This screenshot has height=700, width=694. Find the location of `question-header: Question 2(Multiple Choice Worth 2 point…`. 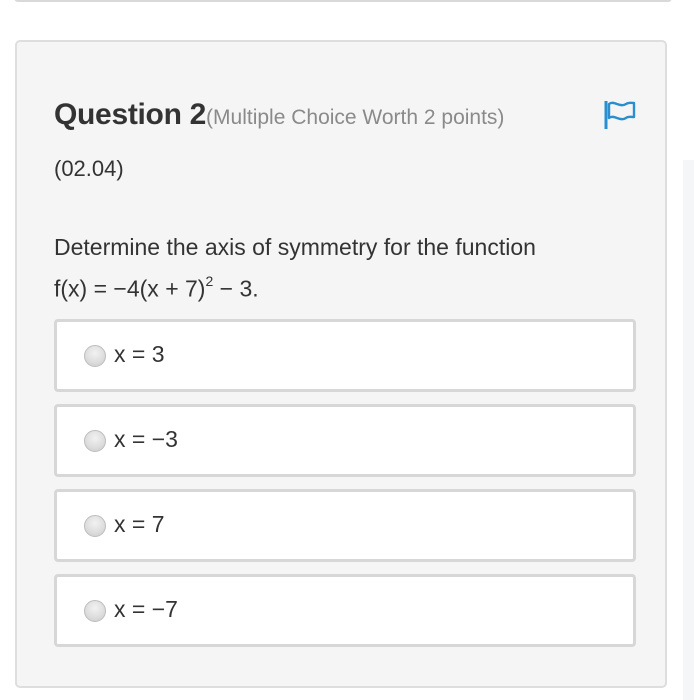

question-header: Question 2(Multiple Choice Worth 2 point… is located at coordinates (279, 115).